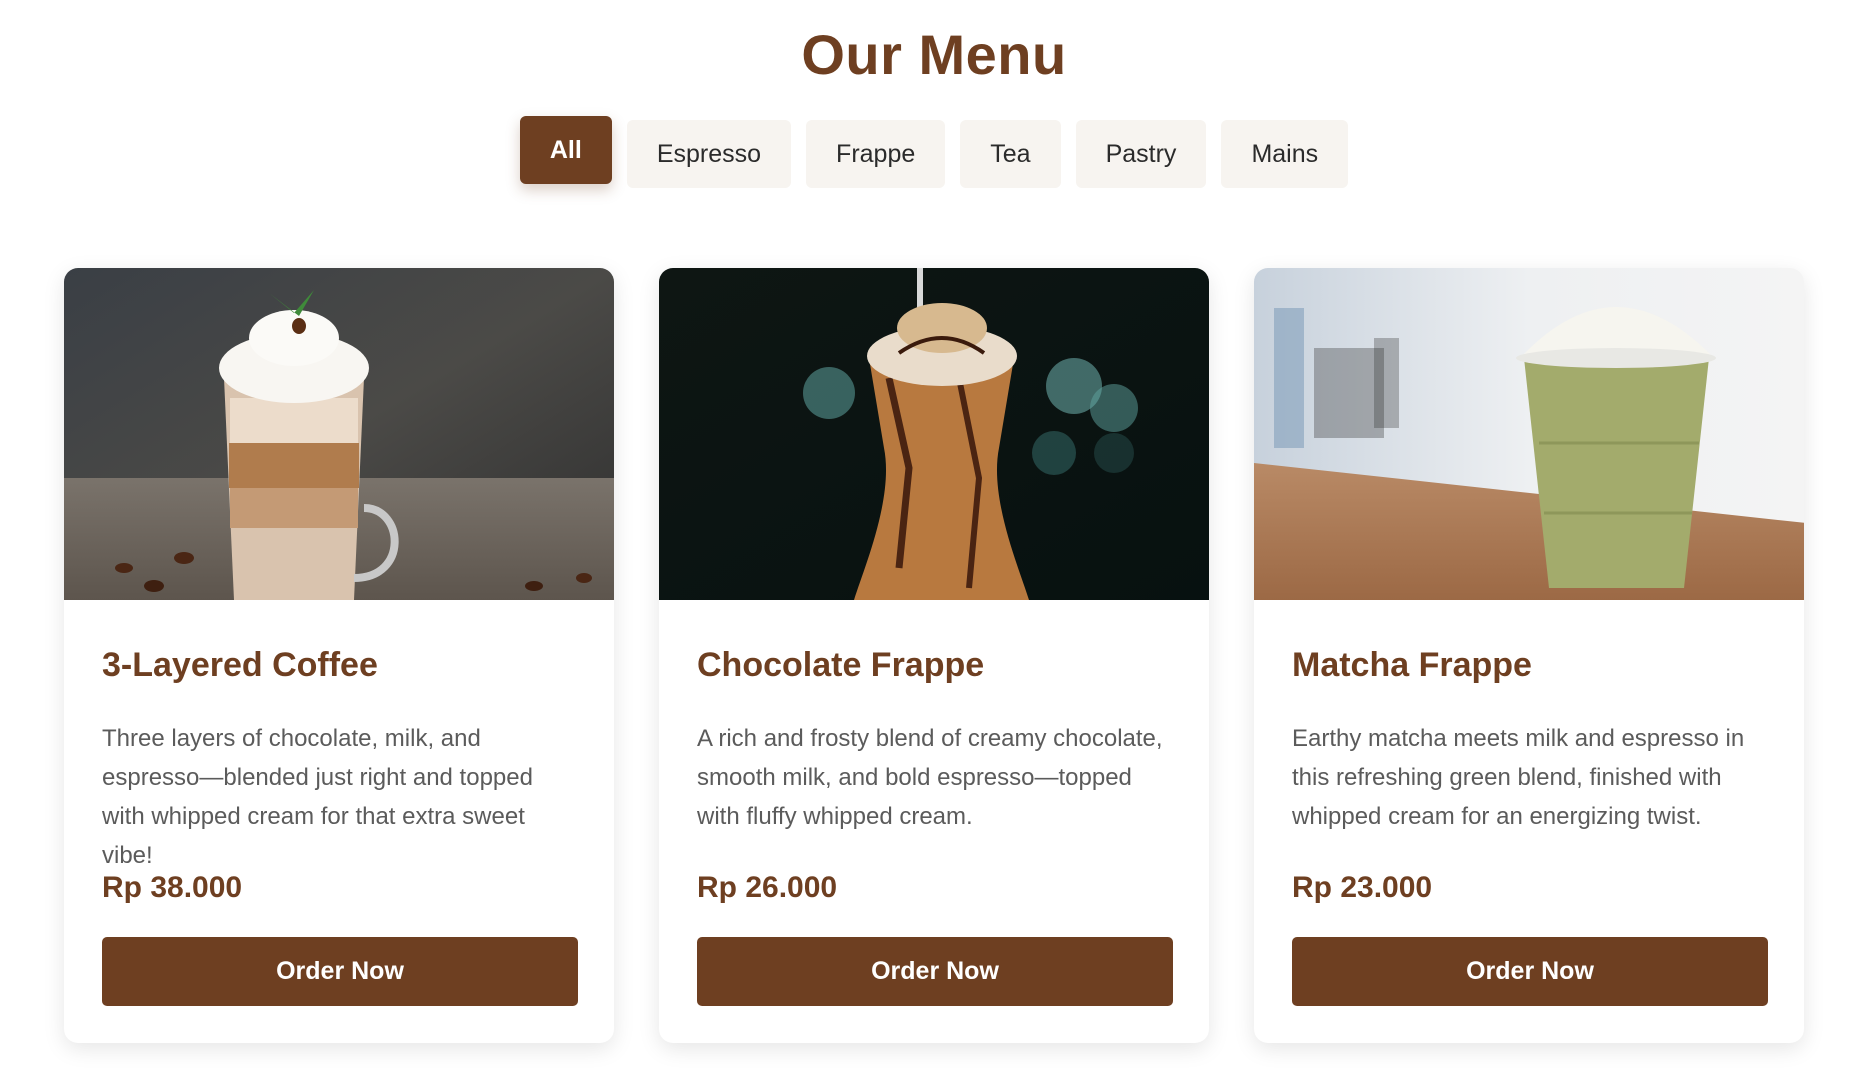 This screenshot has height=1069, width=1868. I want to click on menu-item-name: 3-Layered Coffee, so click(240, 665).